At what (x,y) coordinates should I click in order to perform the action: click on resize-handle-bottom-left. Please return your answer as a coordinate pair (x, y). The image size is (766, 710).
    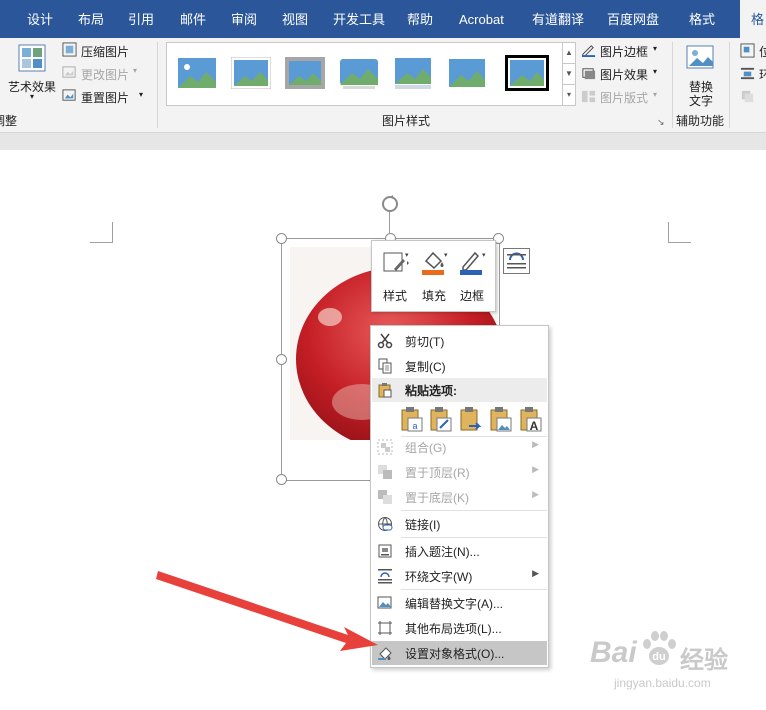
    Looking at the image, I should click on (281, 479).